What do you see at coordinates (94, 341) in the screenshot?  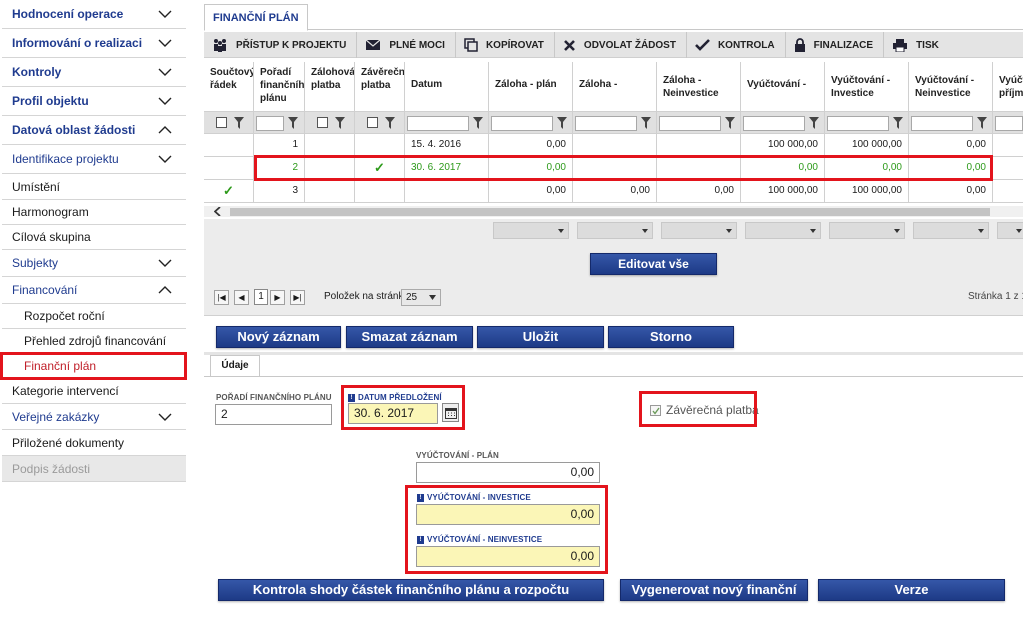 I see `sidebar-item-prehled-zdroju: Přehled zdrojů financování` at bounding box center [94, 341].